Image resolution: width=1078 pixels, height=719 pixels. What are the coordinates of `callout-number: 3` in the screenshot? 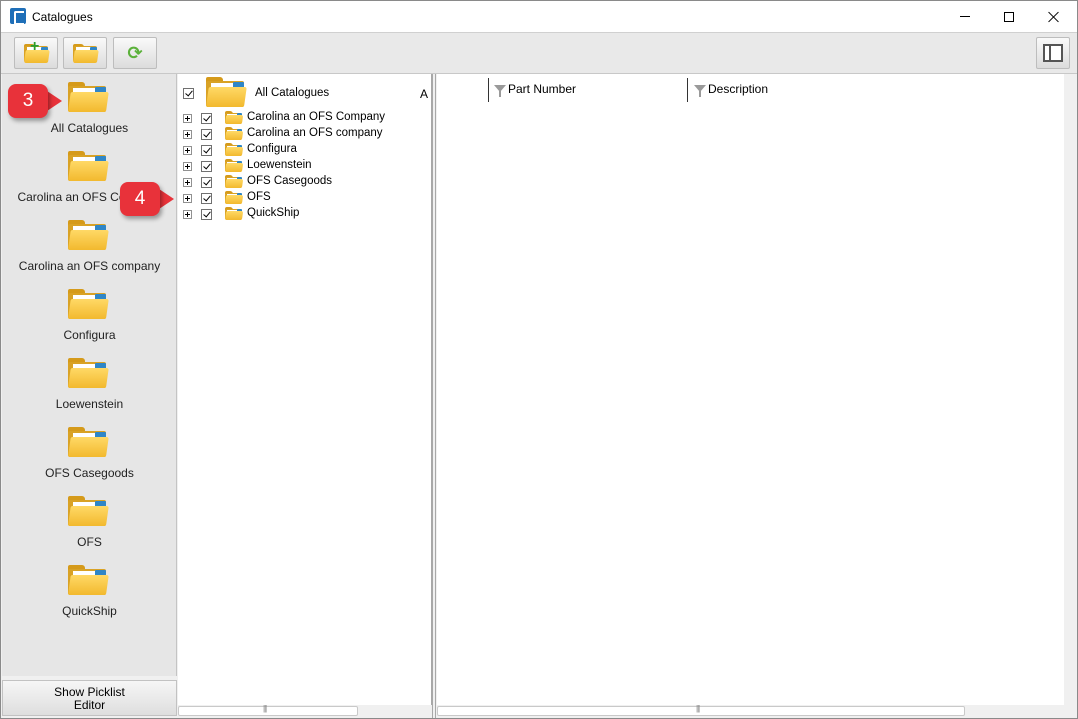 It's located at (28, 101).